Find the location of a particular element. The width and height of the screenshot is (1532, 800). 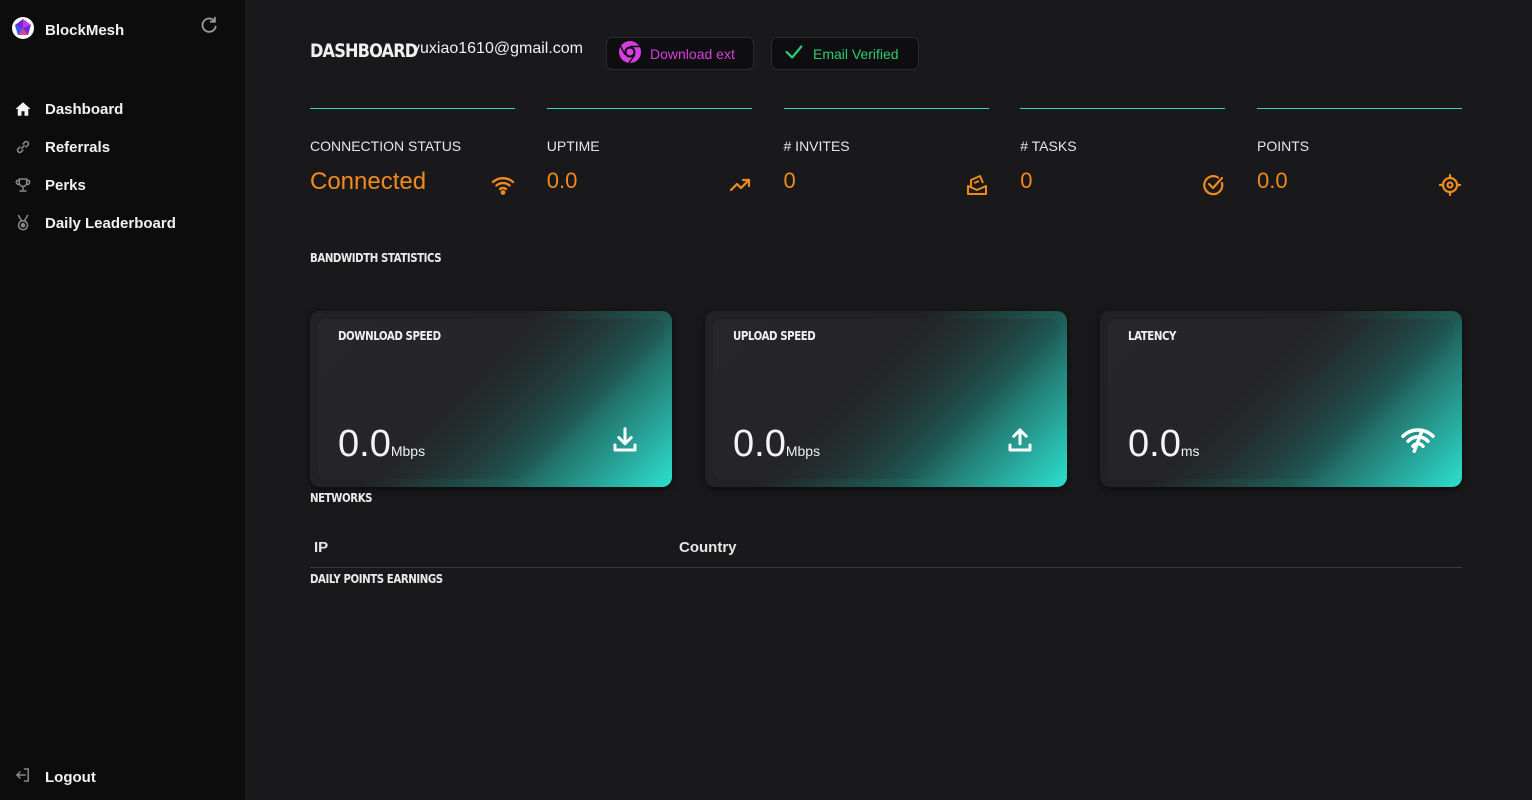

download-ext-button: Download ext is located at coordinates (680, 53).